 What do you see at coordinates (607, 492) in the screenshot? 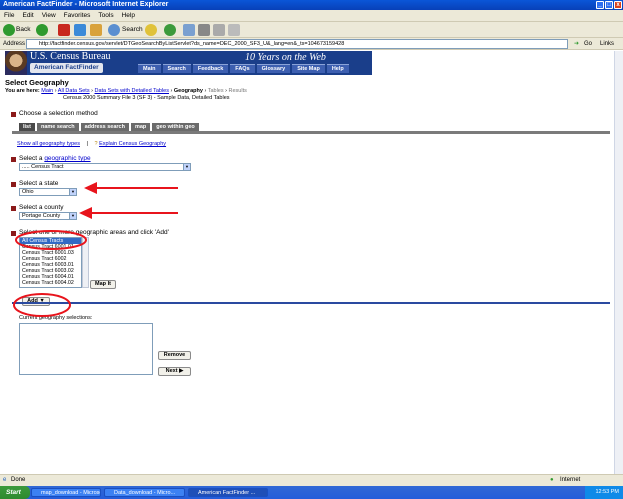
I see `clock: 12:53 PM` at bounding box center [607, 492].